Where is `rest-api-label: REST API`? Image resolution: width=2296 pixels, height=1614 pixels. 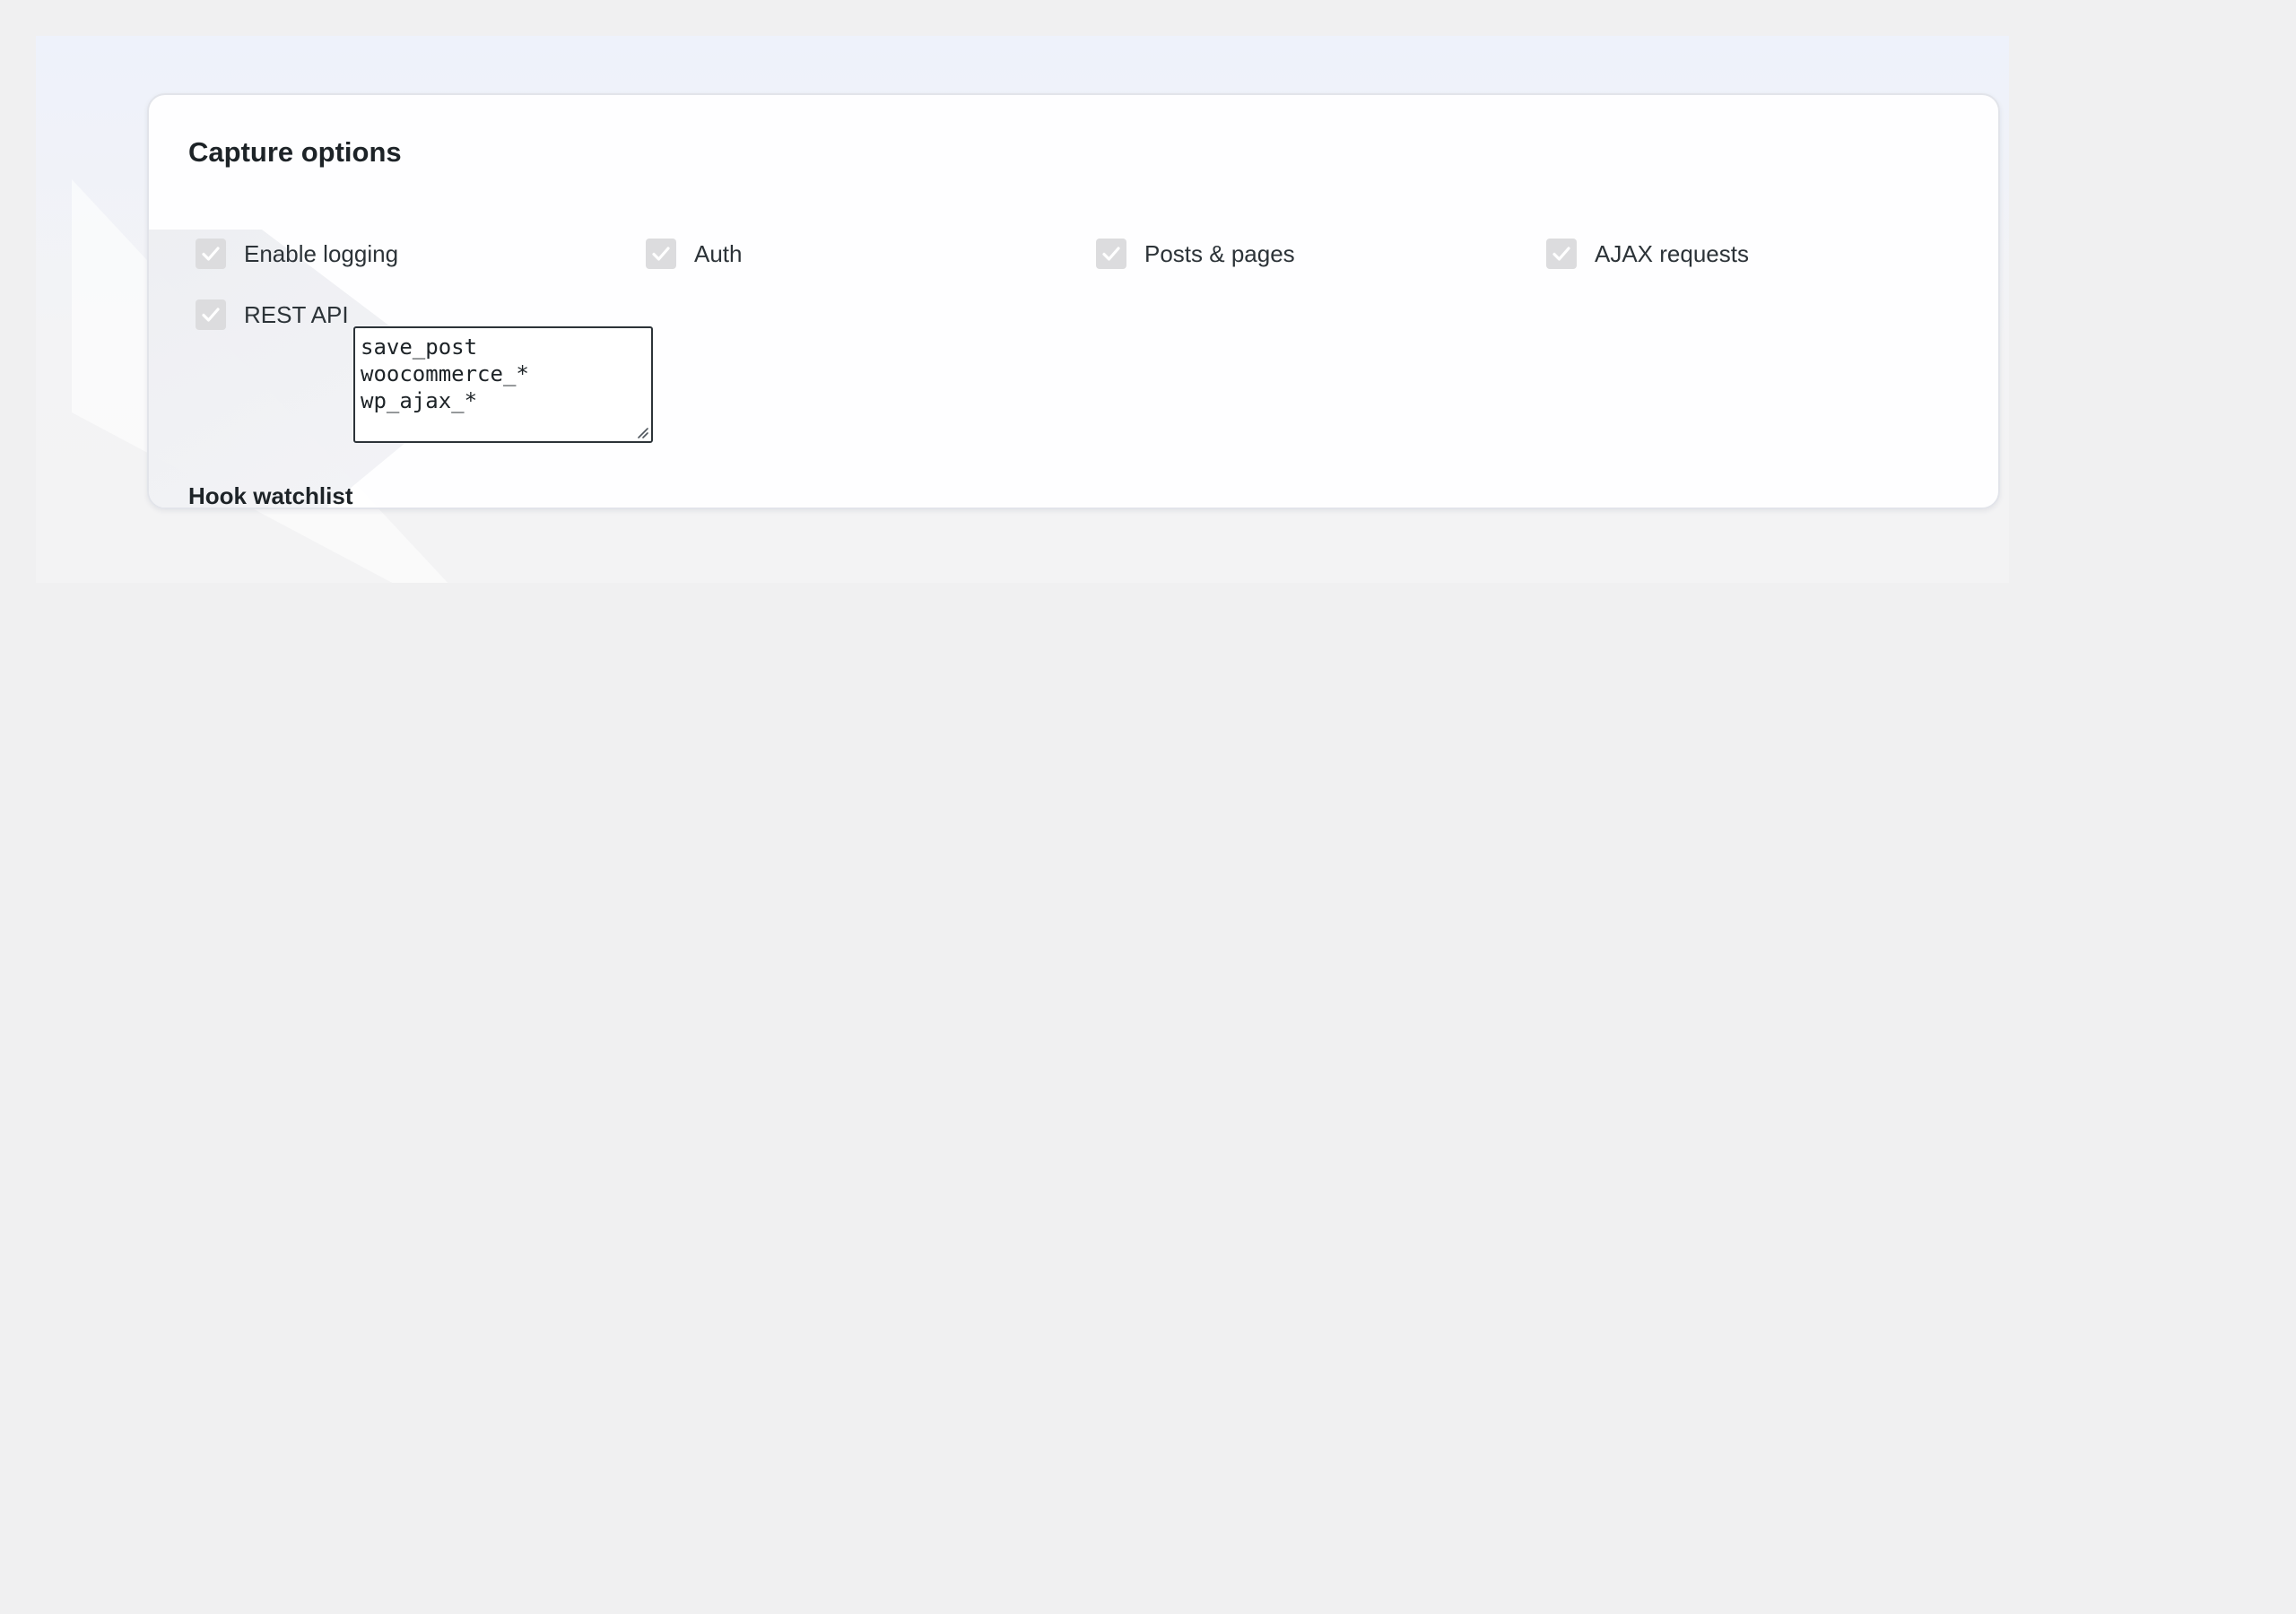 rest-api-label: REST API is located at coordinates (296, 314).